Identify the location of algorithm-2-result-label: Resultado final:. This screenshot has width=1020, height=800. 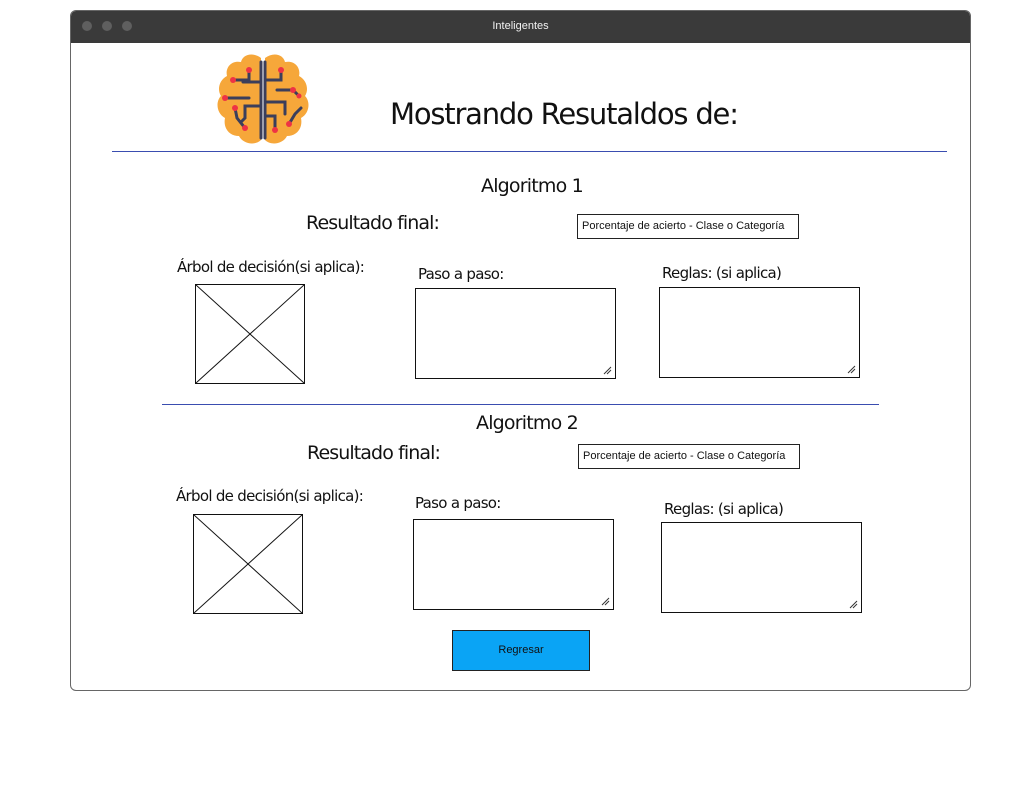
(374, 453).